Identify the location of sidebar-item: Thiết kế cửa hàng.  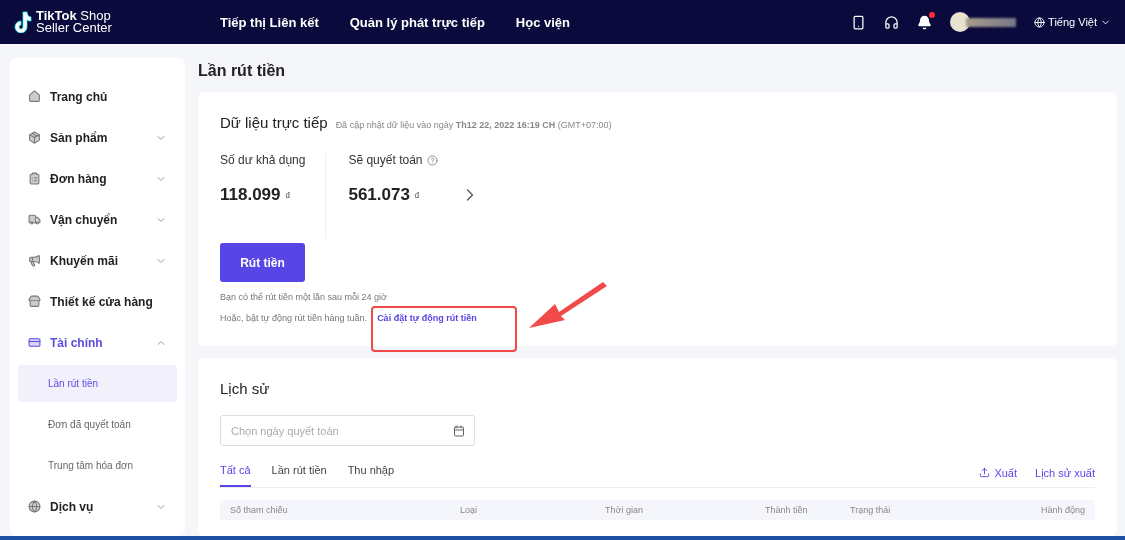
(97, 301).